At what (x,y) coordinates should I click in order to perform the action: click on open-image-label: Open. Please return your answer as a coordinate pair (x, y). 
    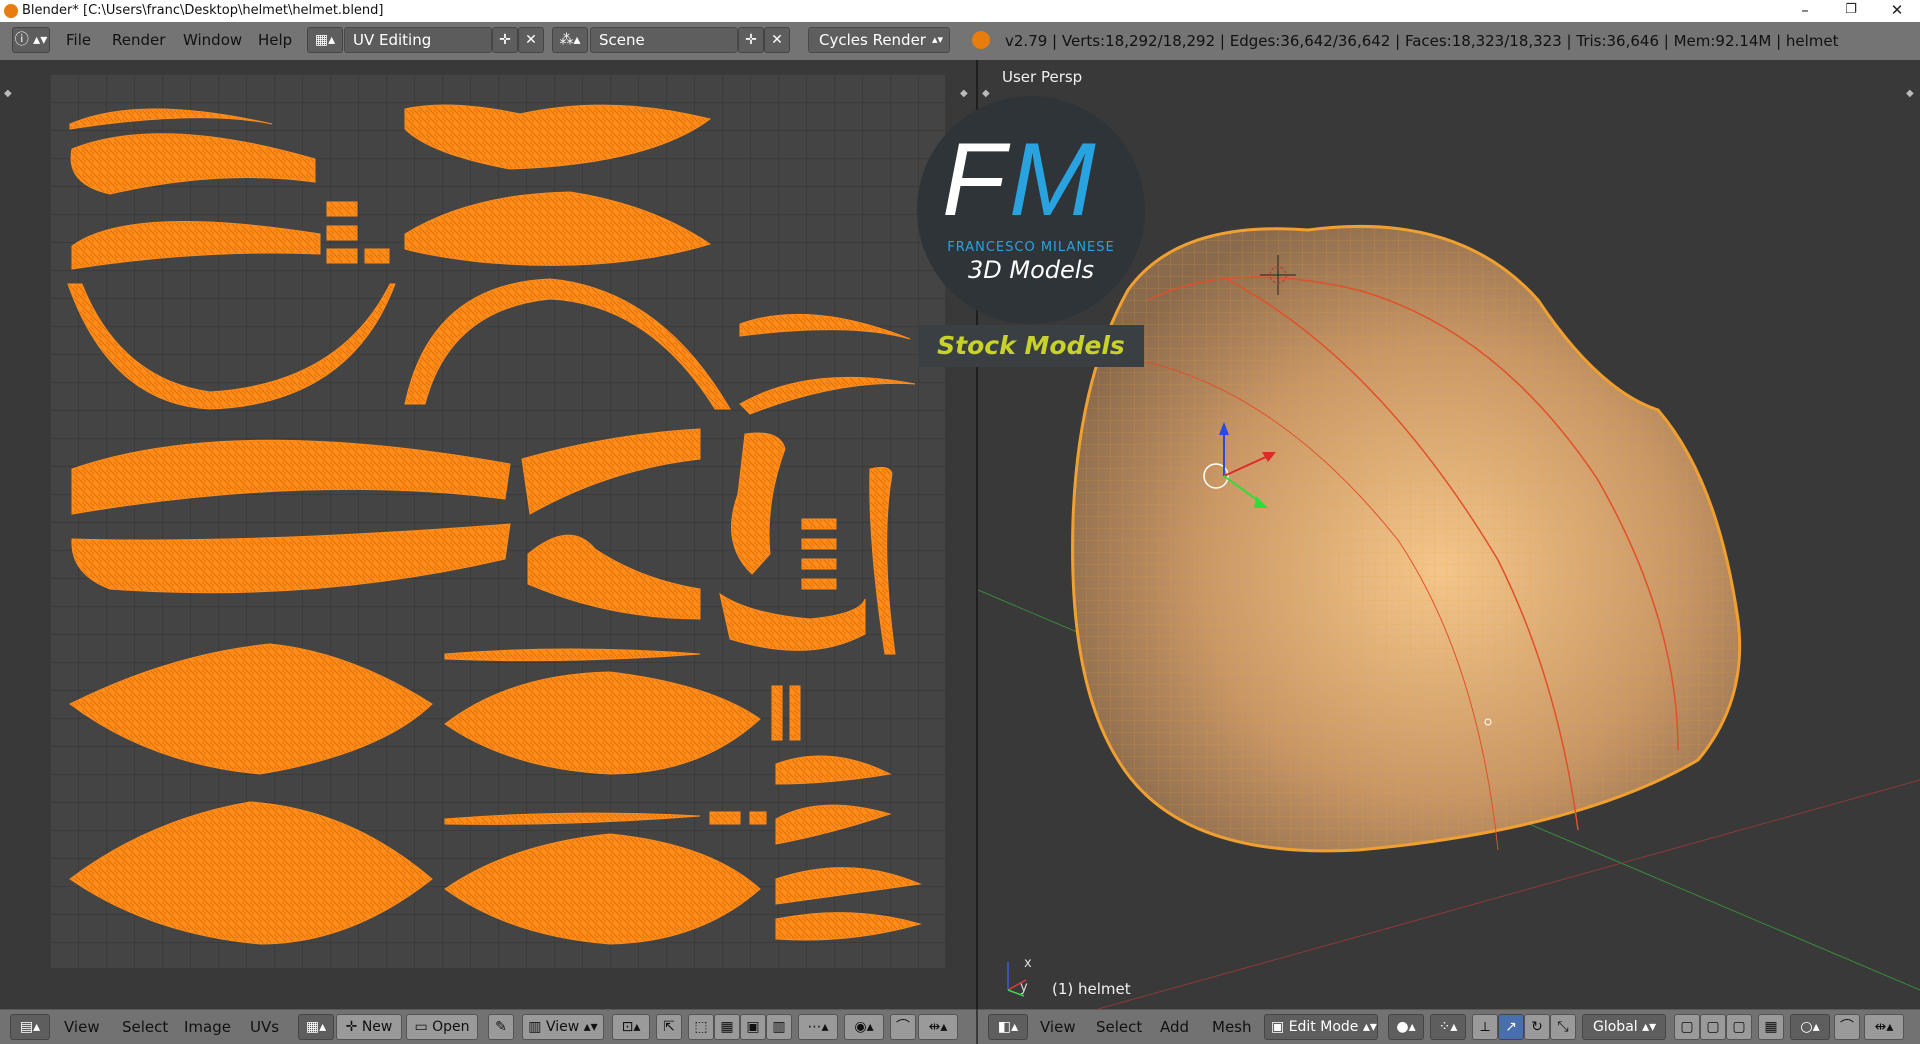
    Looking at the image, I should click on (451, 1027).